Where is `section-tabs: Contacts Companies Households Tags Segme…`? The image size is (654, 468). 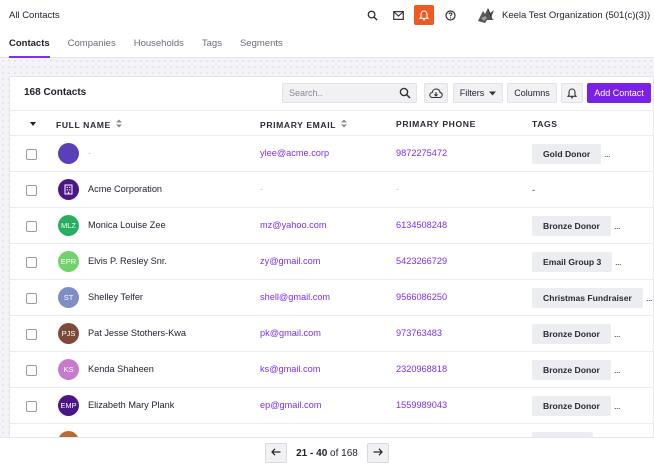 section-tabs: Contacts Companies Households Tags Segme… is located at coordinates (327, 44).